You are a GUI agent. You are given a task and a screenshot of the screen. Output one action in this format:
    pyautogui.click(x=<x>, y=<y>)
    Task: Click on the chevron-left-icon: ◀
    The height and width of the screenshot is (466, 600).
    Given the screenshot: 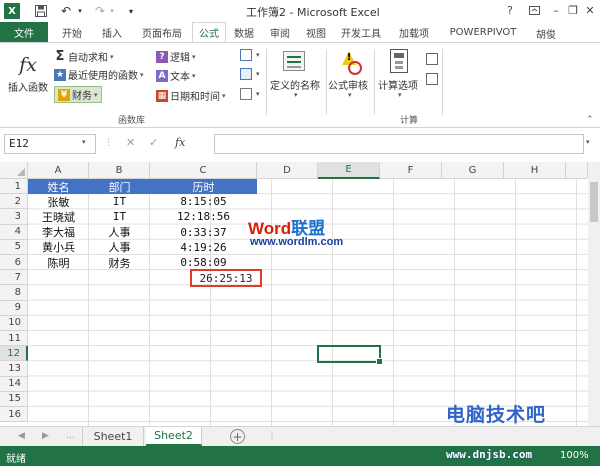 What is the action you would take?
    pyautogui.click(x=21, y=436)
    